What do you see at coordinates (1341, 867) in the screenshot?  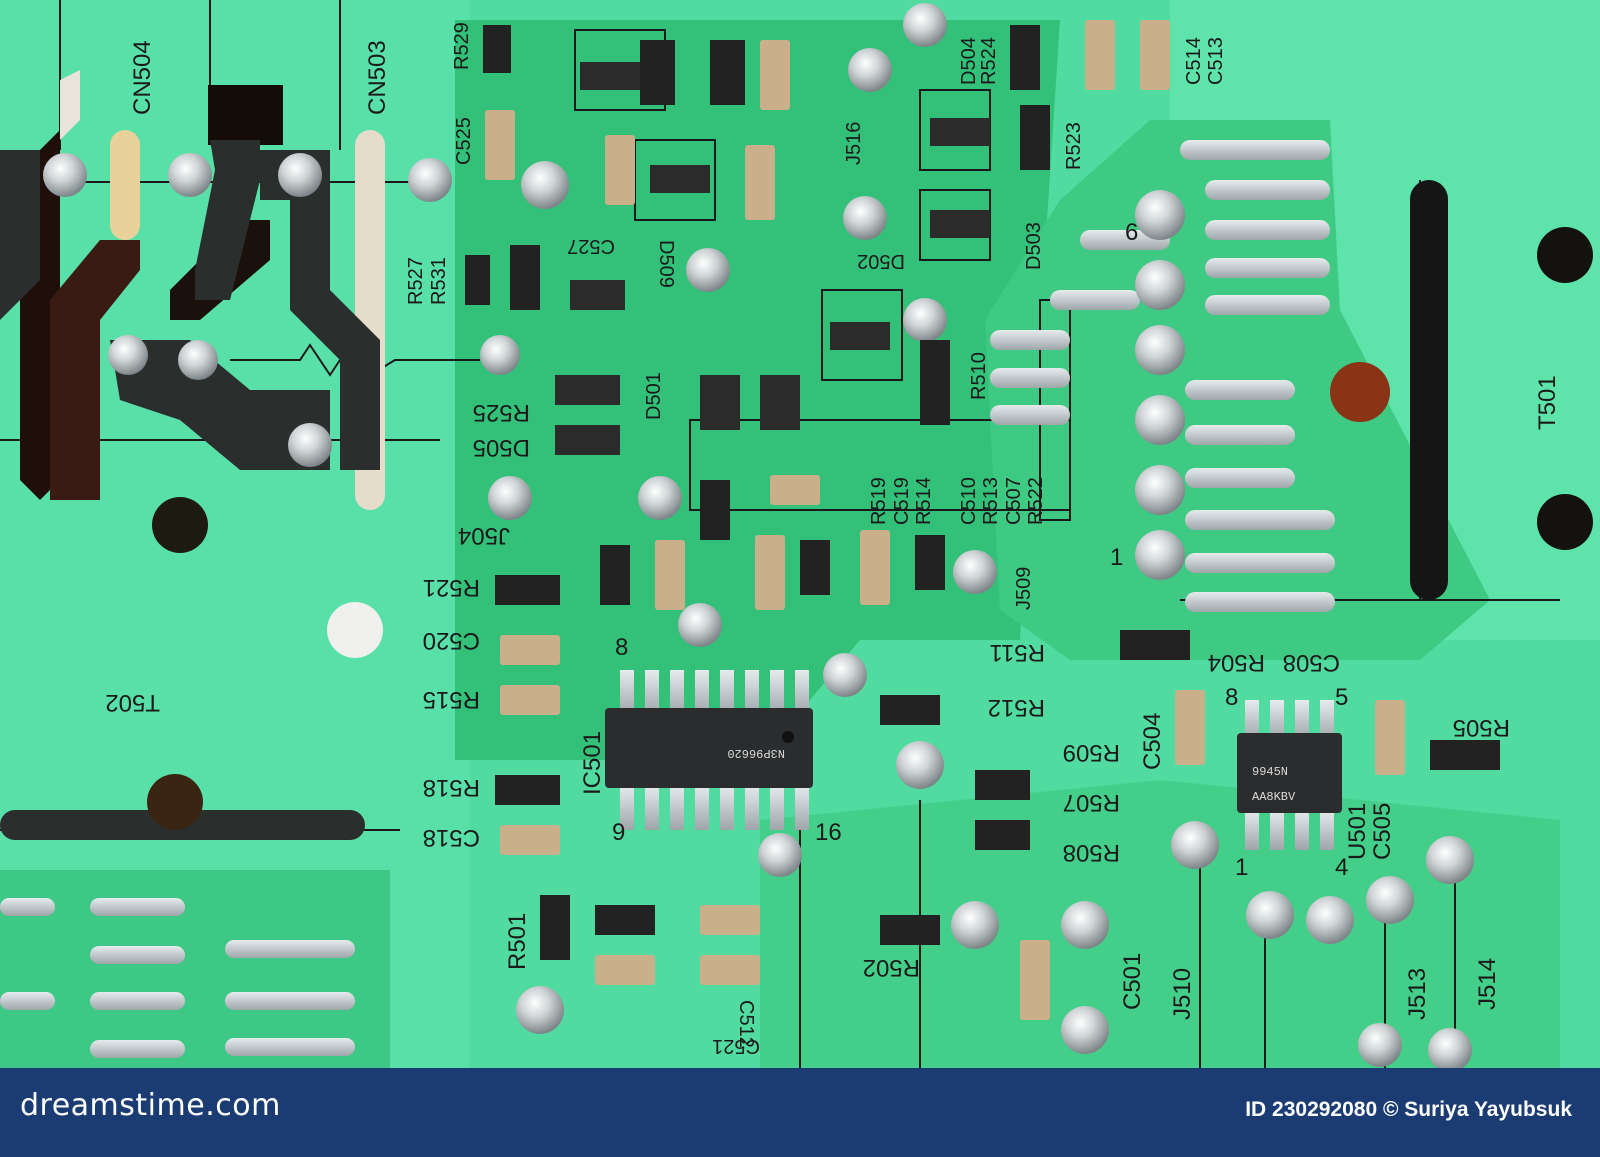 I see `svg-text: 4` at bounding box center [1341, 867].